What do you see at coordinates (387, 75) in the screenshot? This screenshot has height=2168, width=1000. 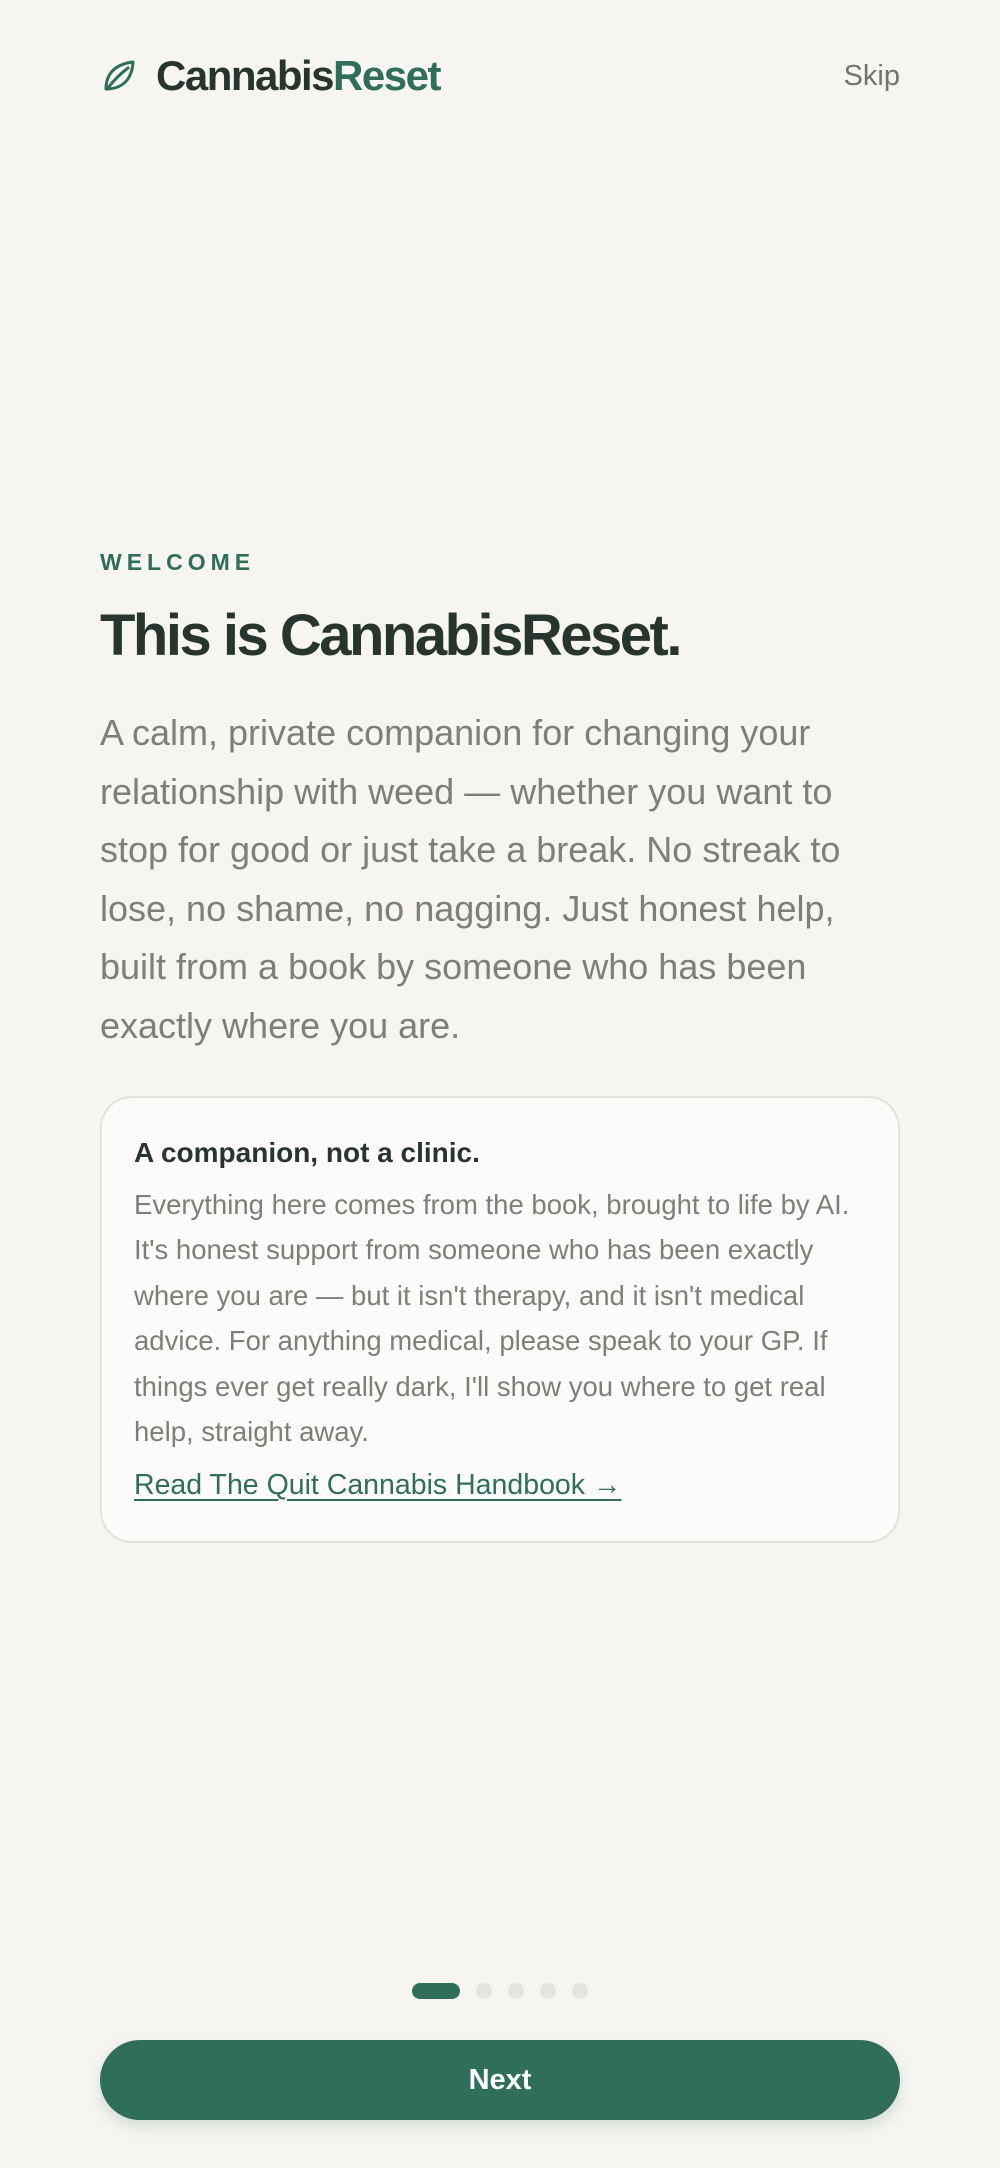 I see `brand-name-part2: Reset` at bounding box center [387, 75].